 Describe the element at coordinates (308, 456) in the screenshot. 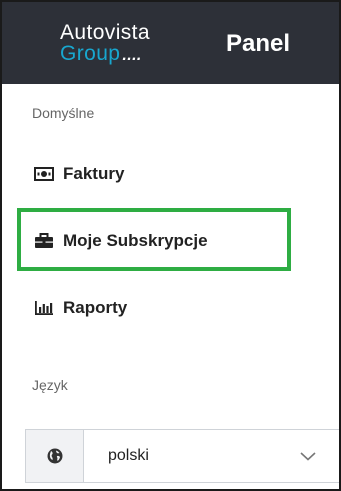

I see `chevron-down-icon` at that location.